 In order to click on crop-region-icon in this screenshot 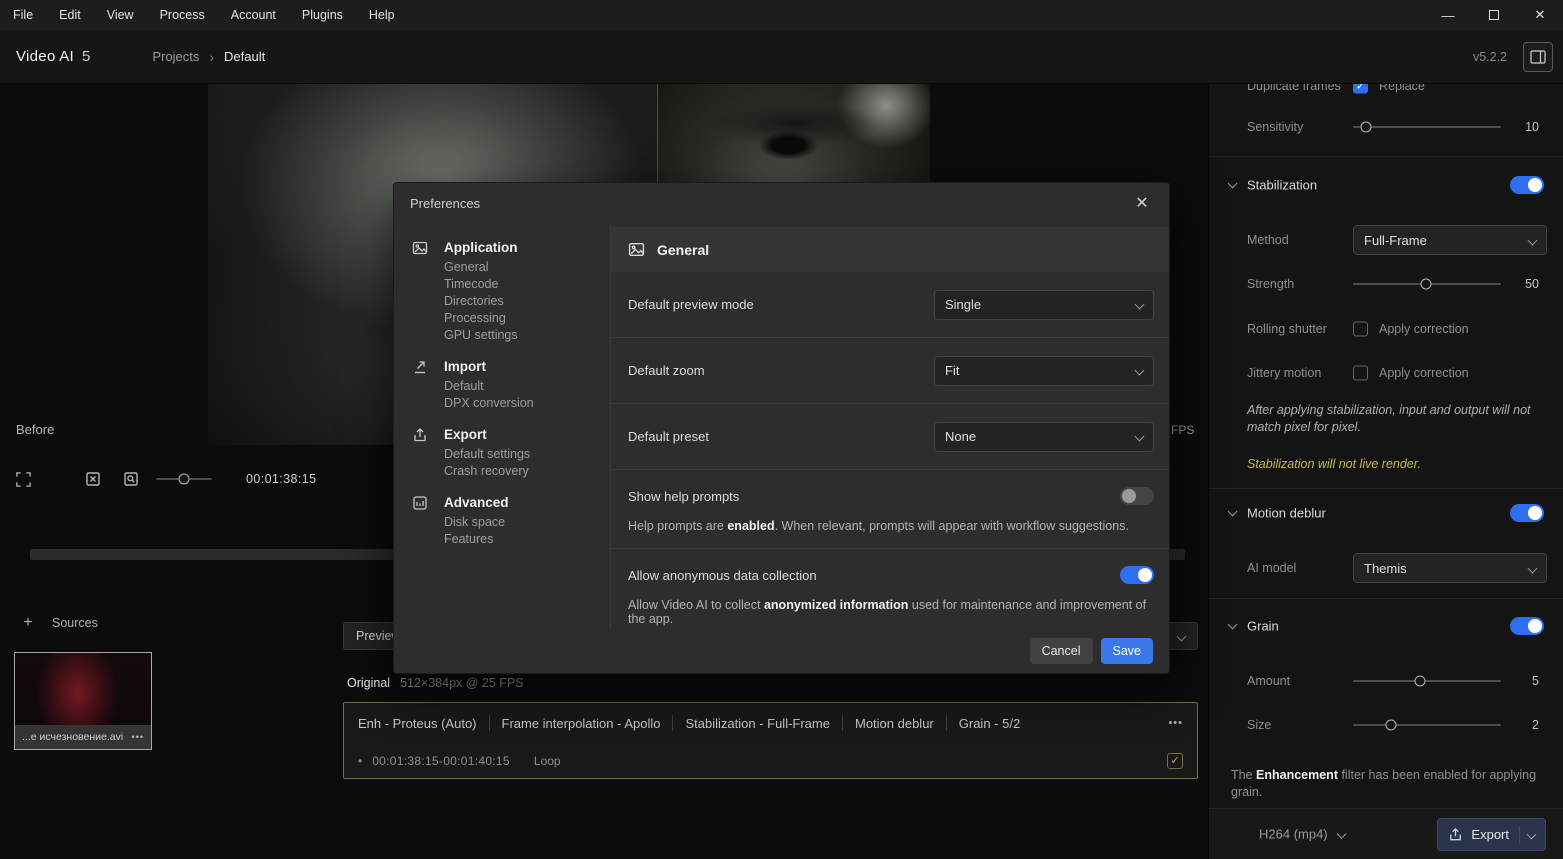, I will do `click(23, 479)`.